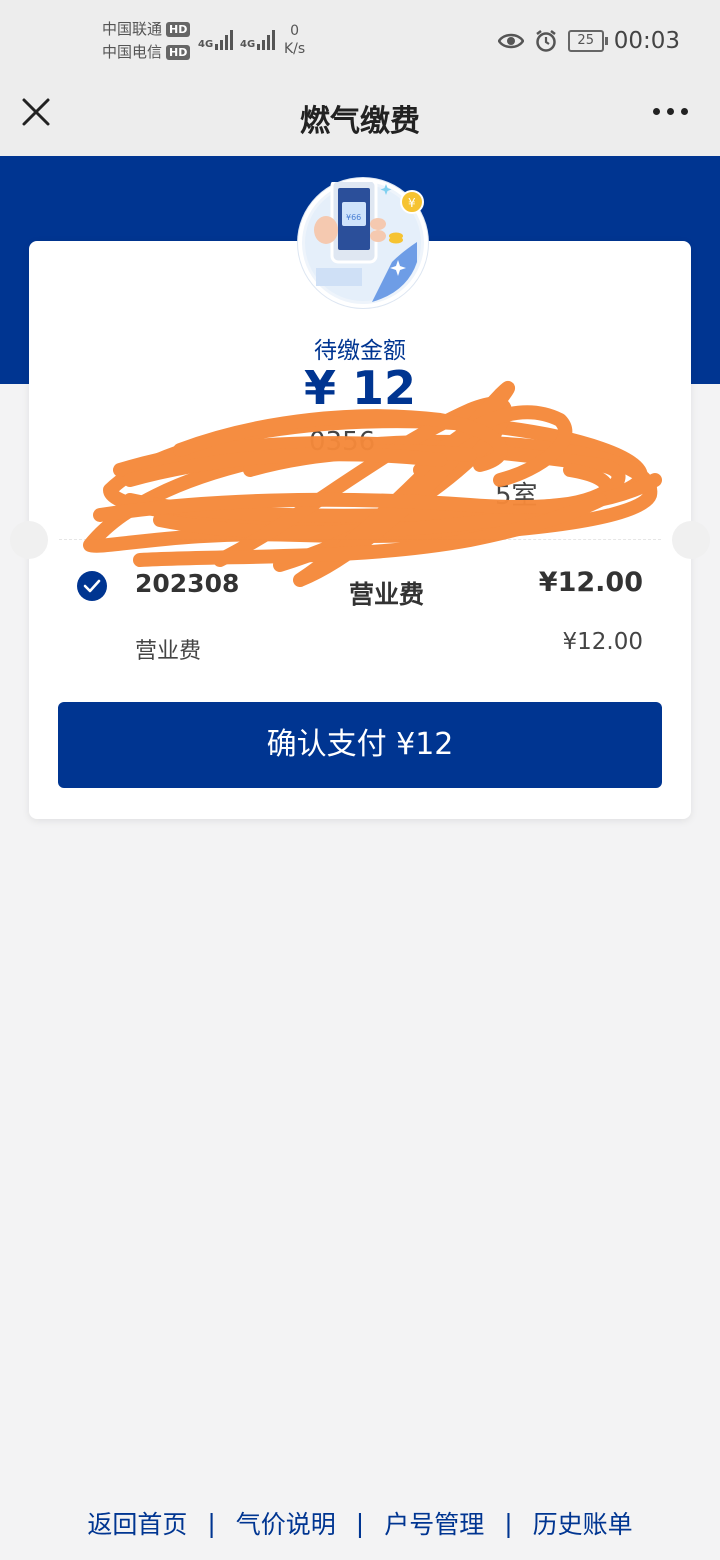  I want to click on fee-amount: ¥12.00, so click(590, 582).